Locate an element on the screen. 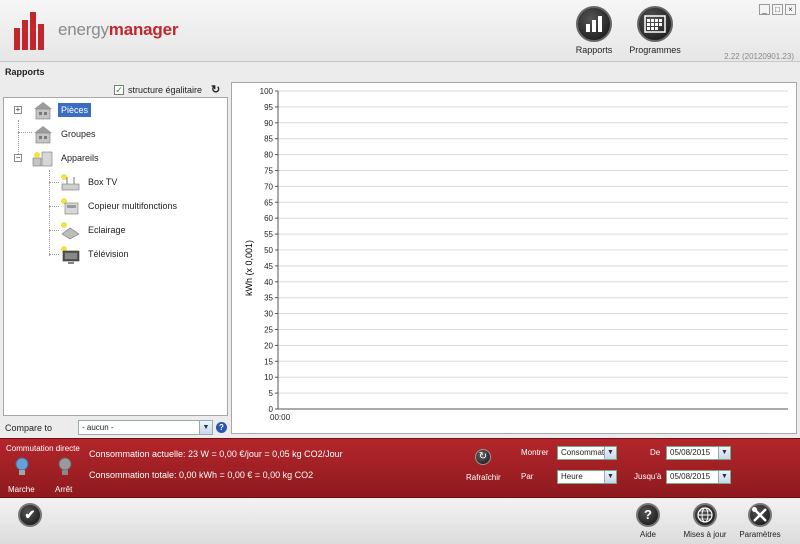 This screenshot has width=800, height=544. structure-row: ✓ structure égalitaire ↻ is located at coordinates (167, 89).